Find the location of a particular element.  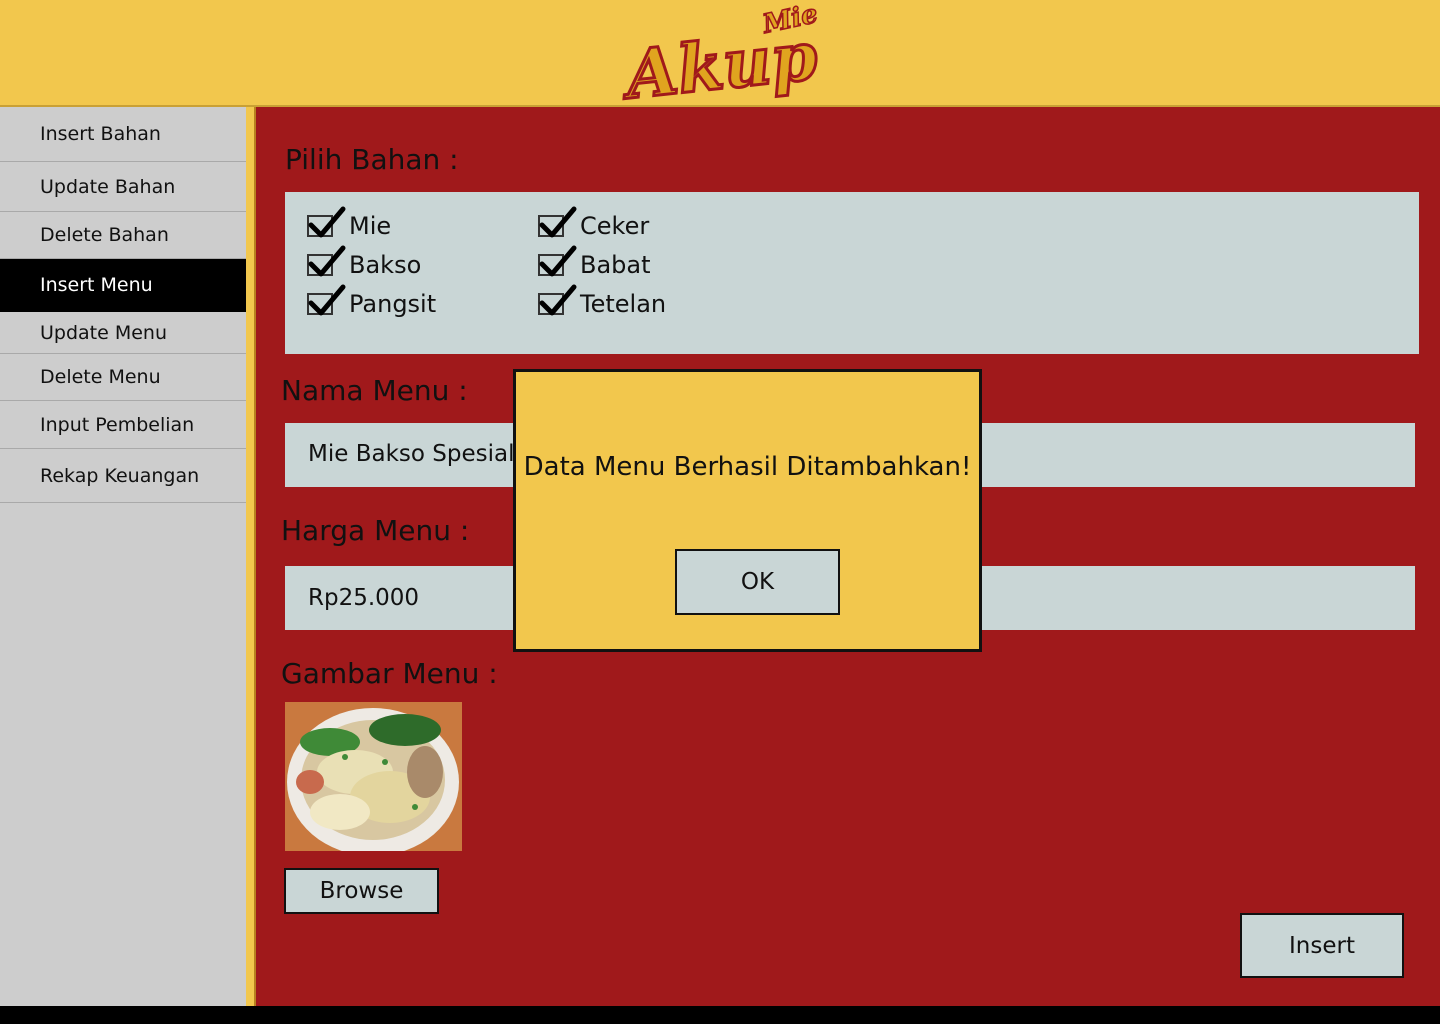

ok-button-label: OK is located at coordinates (757, 582).